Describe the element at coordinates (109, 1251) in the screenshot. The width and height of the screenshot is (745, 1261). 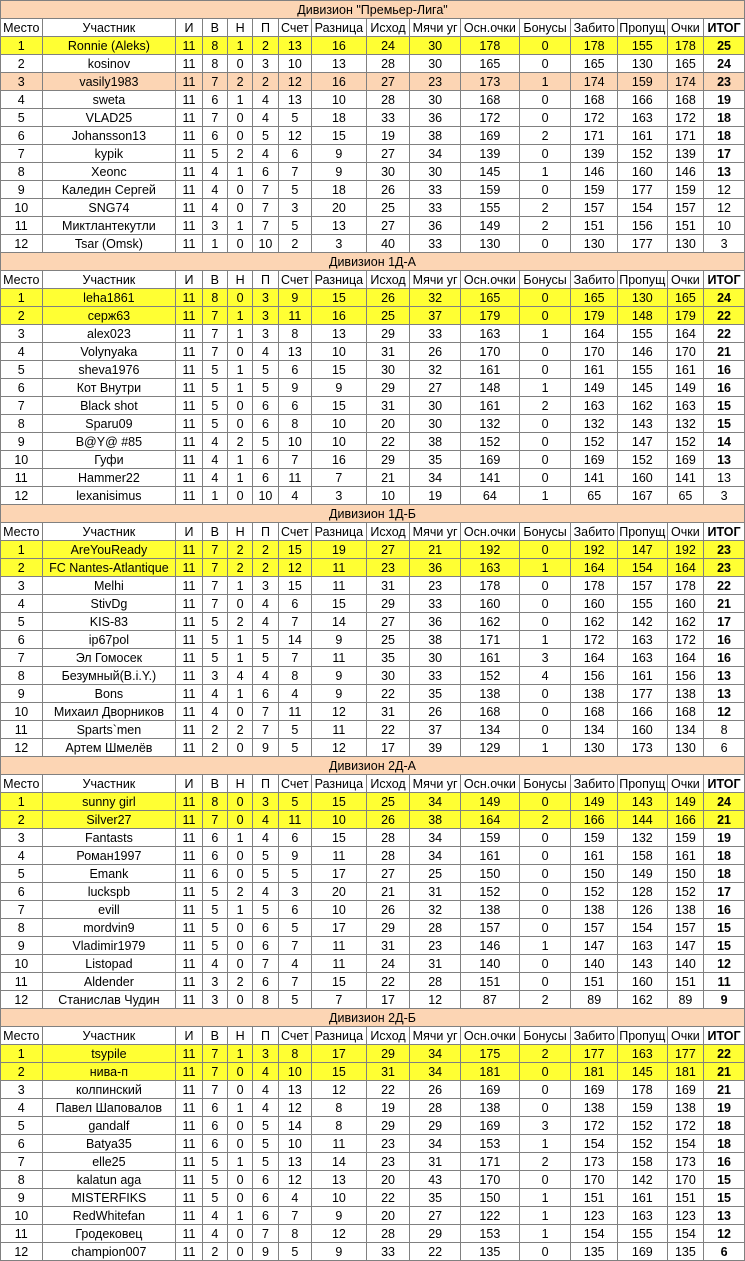
I see `participant-cell: champion007` at that location.